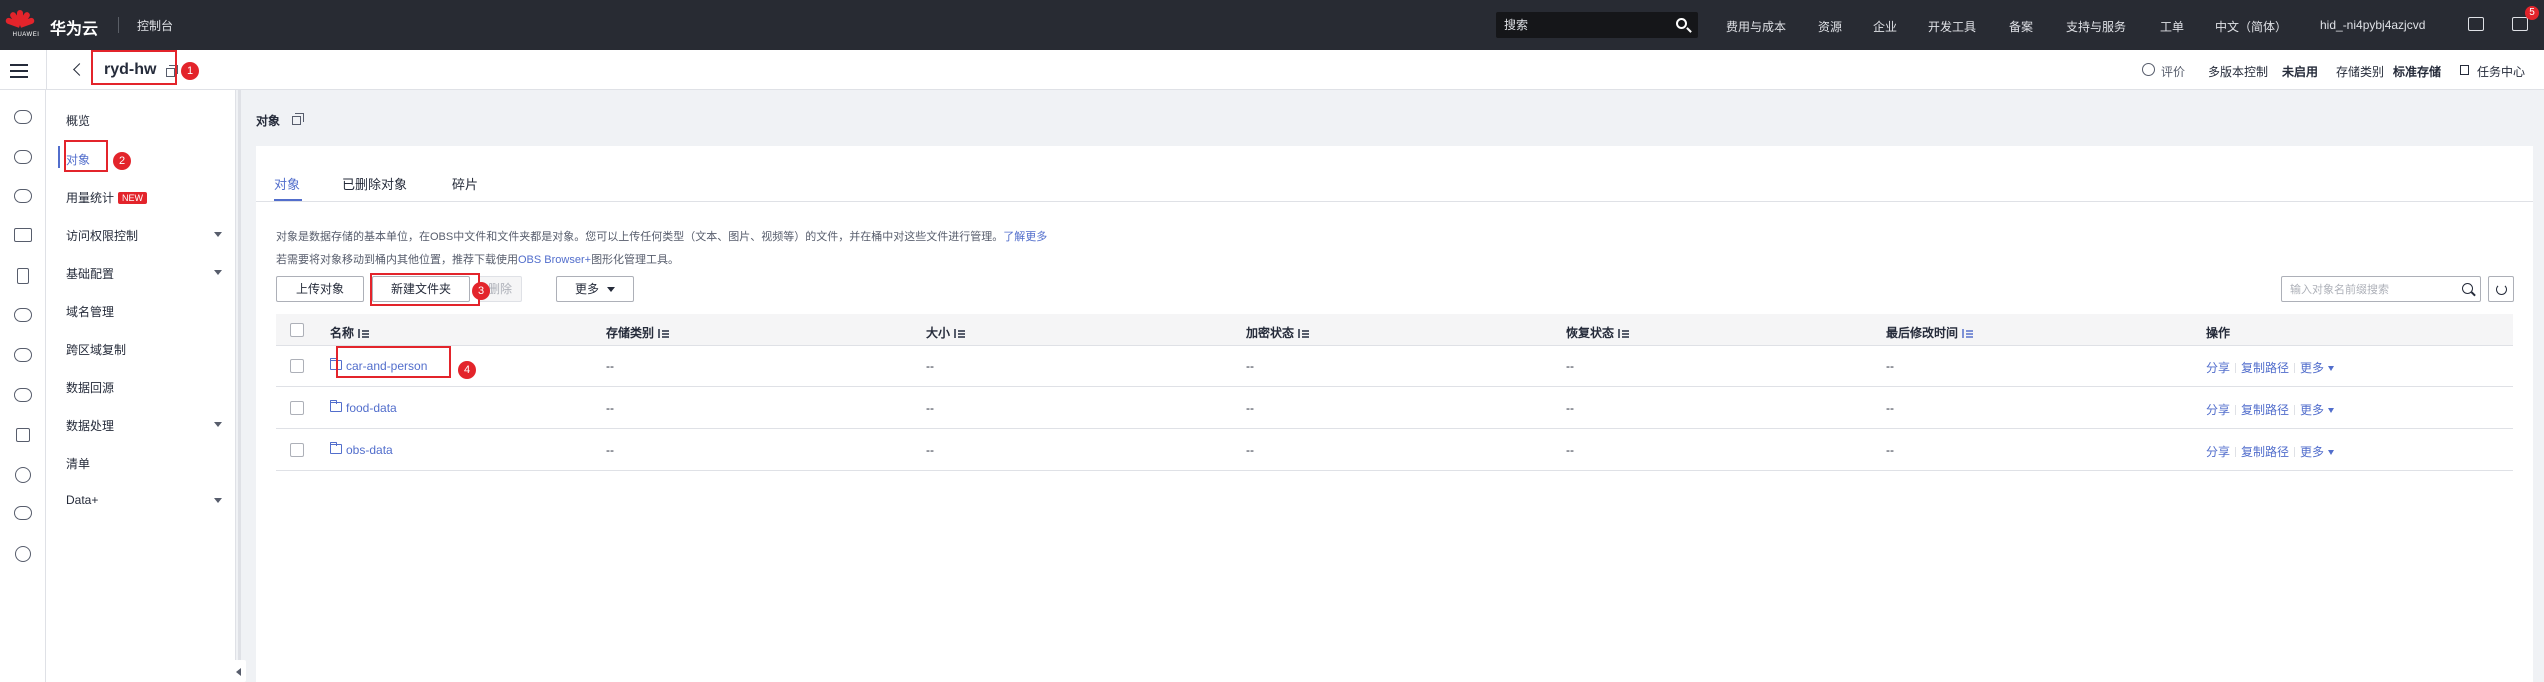  I want to click on task-center-link: 任务中心, so click(2501, 71).